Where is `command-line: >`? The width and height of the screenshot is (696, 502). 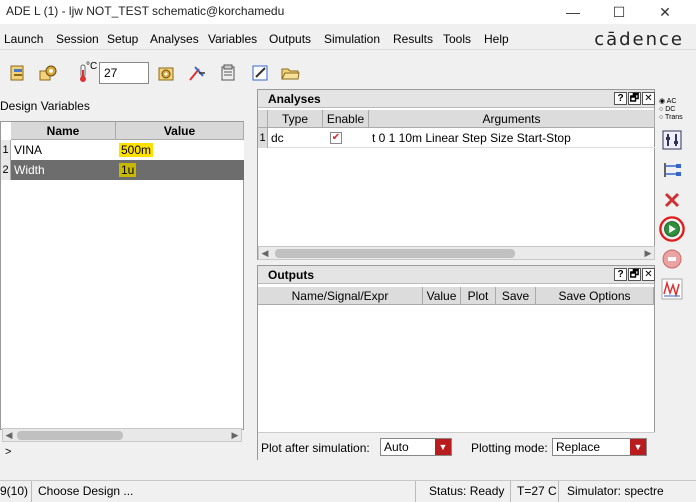
command-line: > is located at coordinates (327, 453).